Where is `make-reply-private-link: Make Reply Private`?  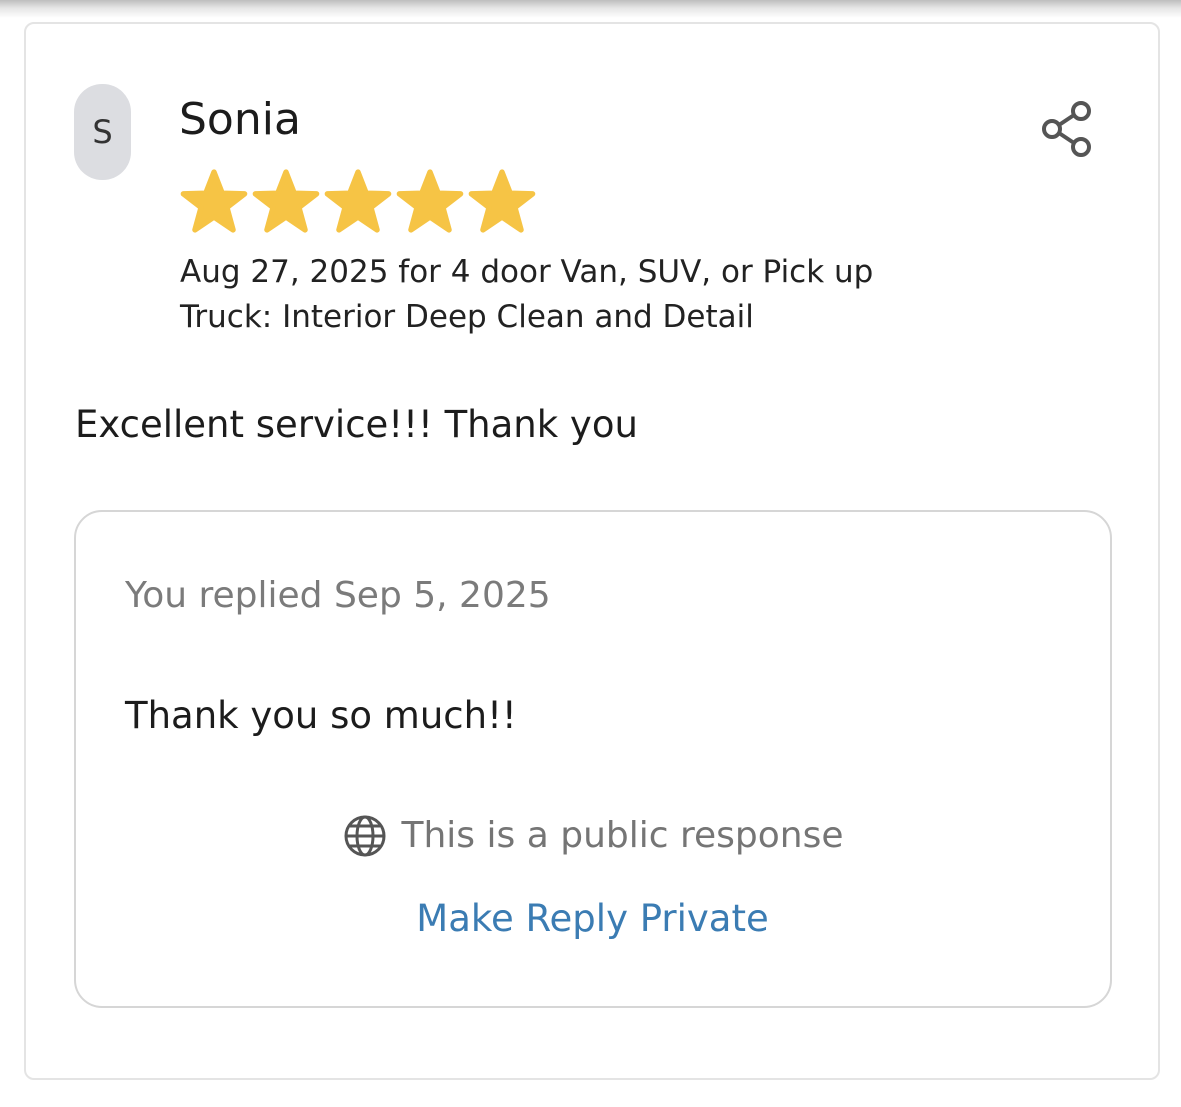 make-reply-private-link: Make Reply Private is located at coordinates (590, 919).